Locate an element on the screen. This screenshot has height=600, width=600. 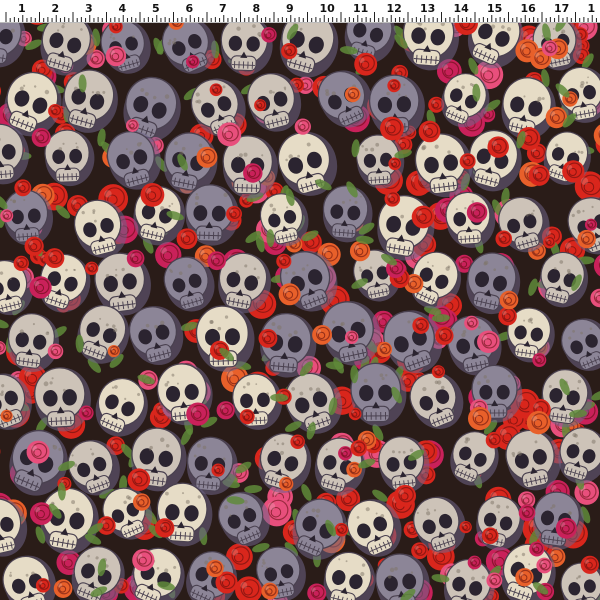
ruler-number: 6 is located at coordinates (189, 8).